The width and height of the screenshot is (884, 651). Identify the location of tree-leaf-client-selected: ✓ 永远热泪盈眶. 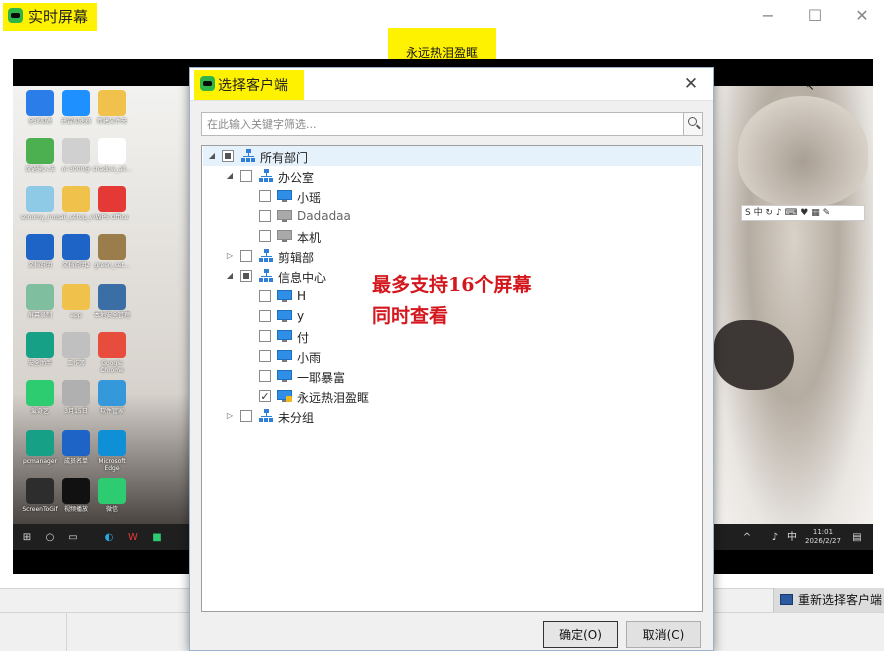
(452, 396).